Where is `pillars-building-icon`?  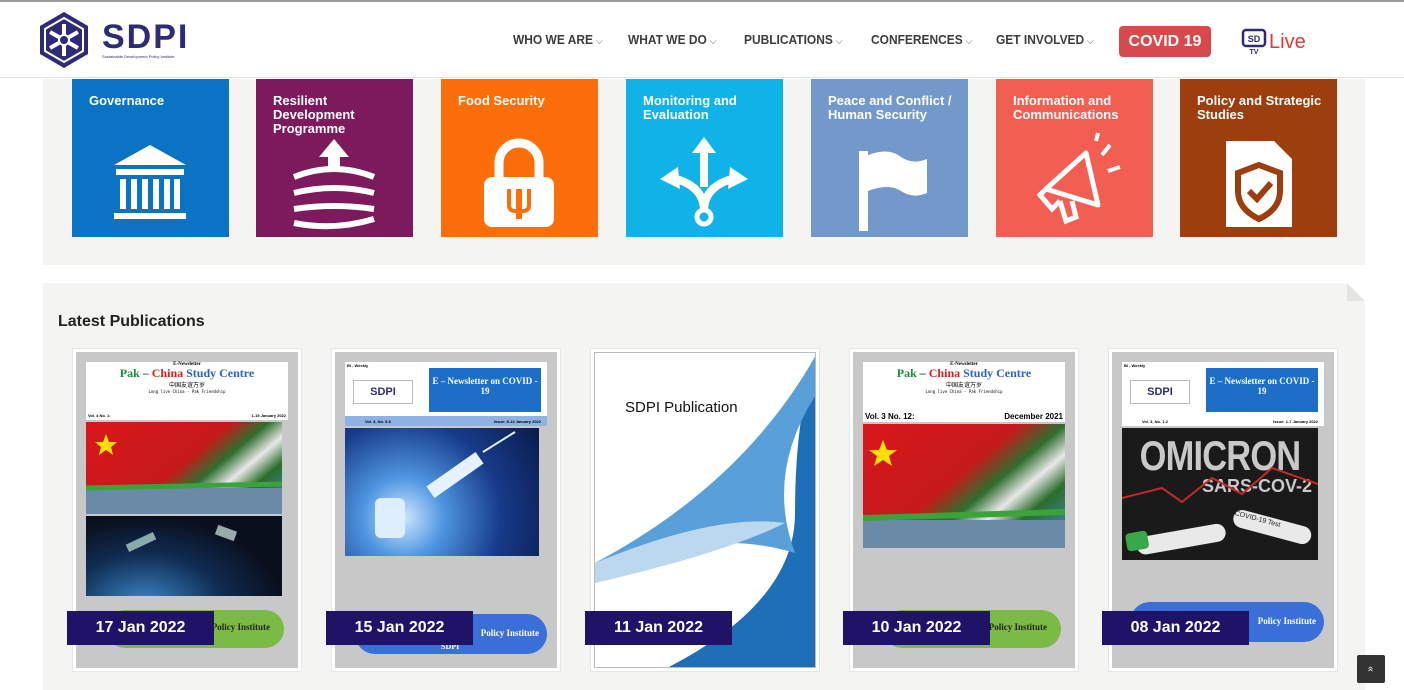
pillars-building-icon is located at coordinates (150, 182).